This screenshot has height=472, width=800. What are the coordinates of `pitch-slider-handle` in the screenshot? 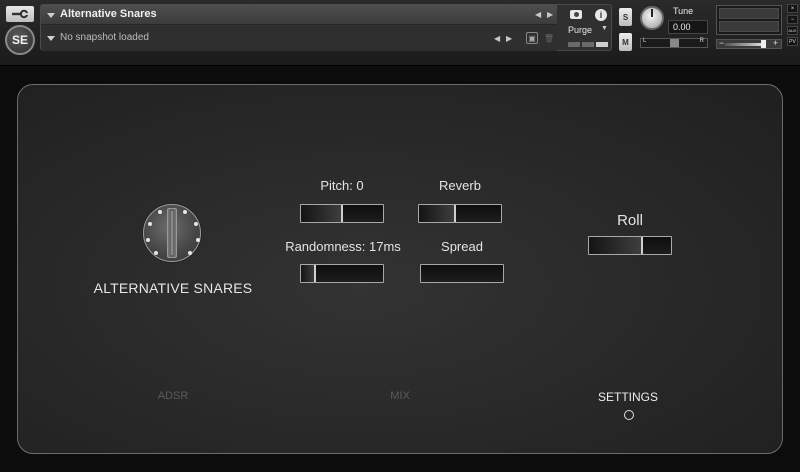 It's located at (342, 213).